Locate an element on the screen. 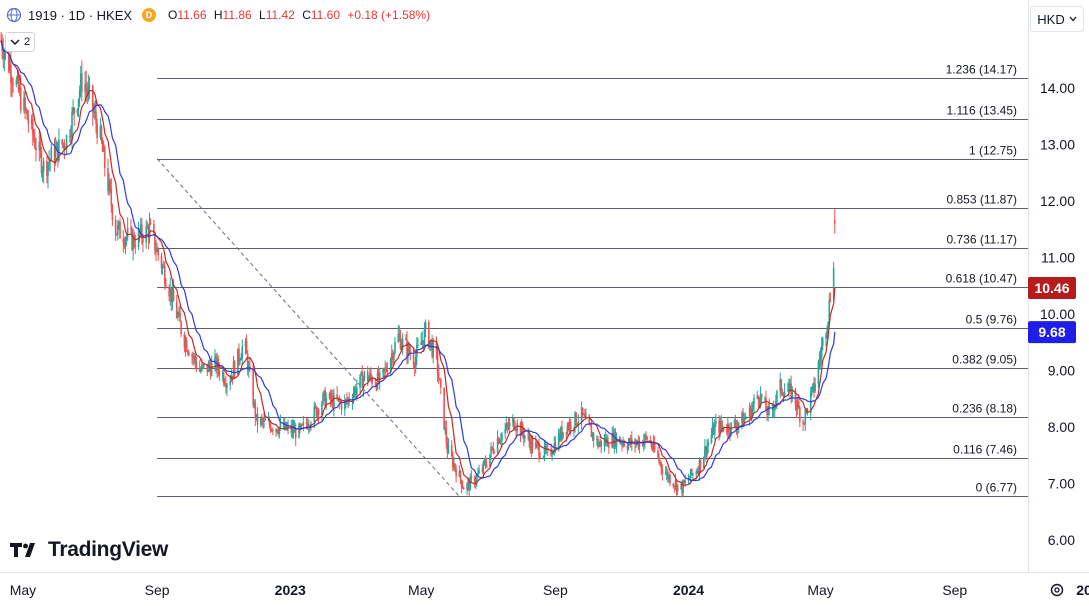 The height and width of the screenshot is (606, 1089). y-tick-label: 12.00 is located at coordinates (1057, 201).